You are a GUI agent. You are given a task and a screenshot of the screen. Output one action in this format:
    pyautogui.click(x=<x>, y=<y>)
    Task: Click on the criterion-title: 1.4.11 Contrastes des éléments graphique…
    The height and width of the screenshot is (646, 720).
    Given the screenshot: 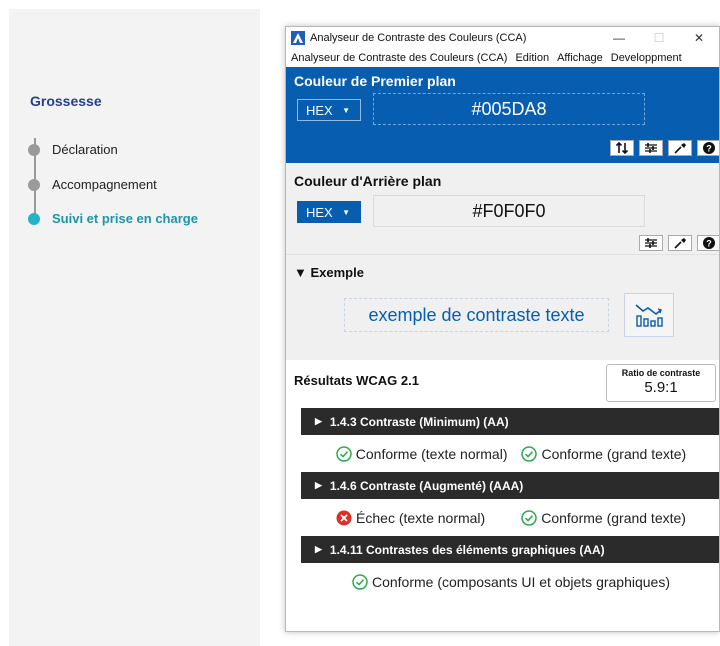 What is the action you would take?
    pyautogui.click(x=467, y=549)
    